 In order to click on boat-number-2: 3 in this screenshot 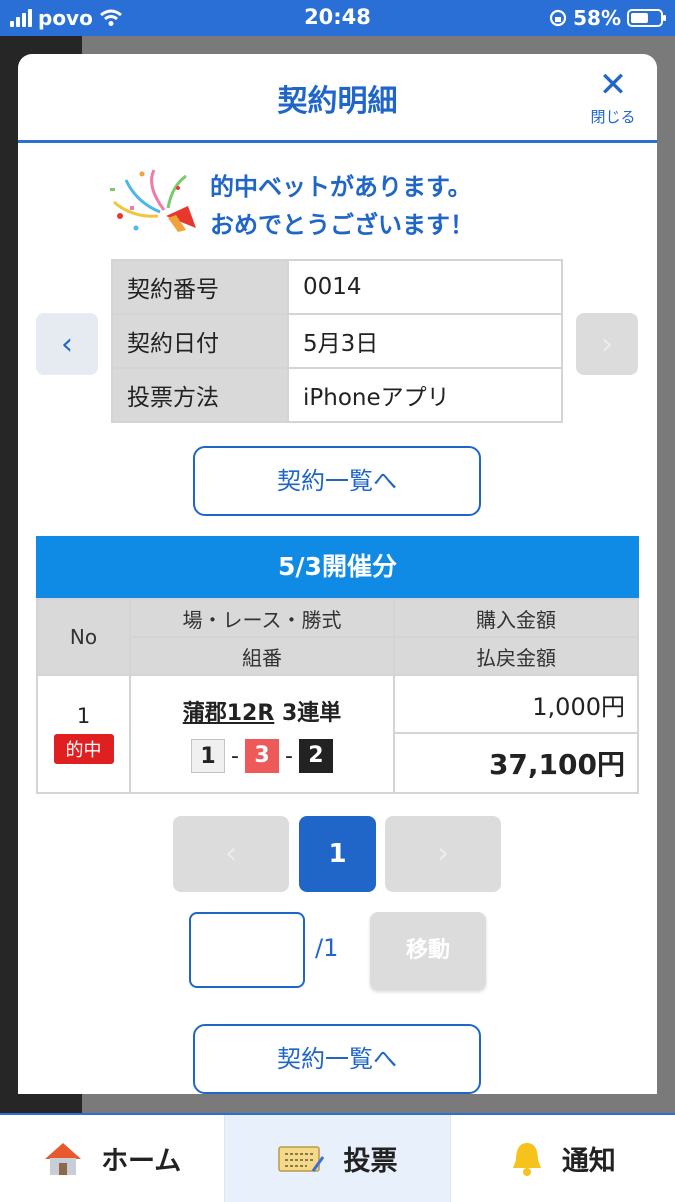, I will do `click(262, 756)`.